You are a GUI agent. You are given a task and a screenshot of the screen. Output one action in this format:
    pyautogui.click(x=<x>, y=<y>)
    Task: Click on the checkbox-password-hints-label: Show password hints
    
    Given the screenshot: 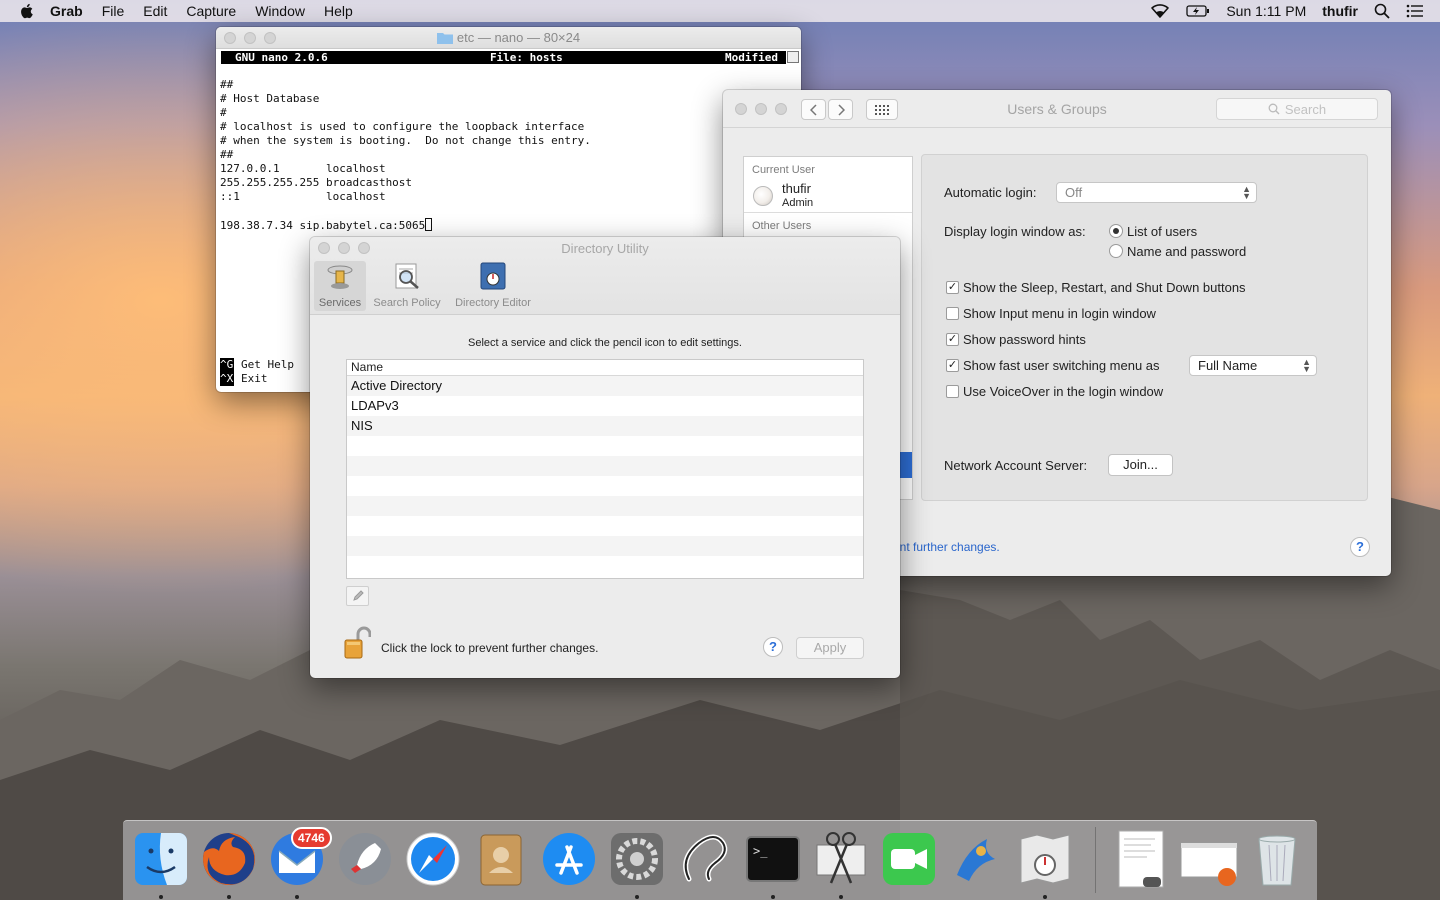 What is the action you would take?
    pyautogui.click(x=1024, y=339)
    